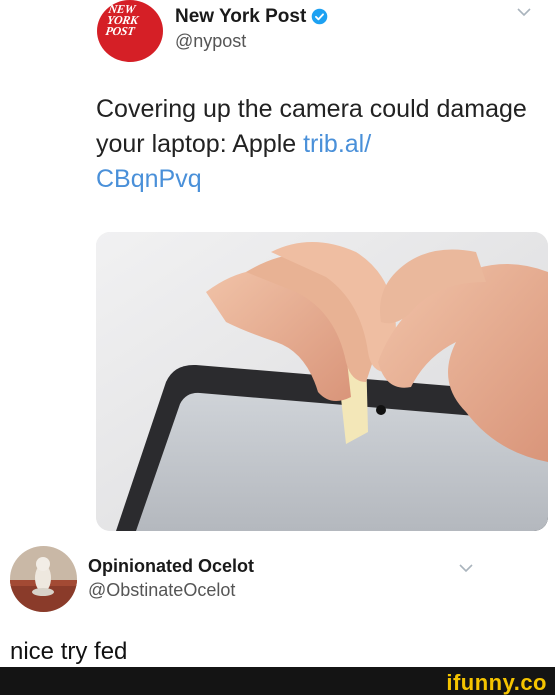 This screenshot has height=696, width=555. Describe the element at coordinates (121, 20) in the screenshot. I see `nypost-logo: NEW YORK POST` at that location.